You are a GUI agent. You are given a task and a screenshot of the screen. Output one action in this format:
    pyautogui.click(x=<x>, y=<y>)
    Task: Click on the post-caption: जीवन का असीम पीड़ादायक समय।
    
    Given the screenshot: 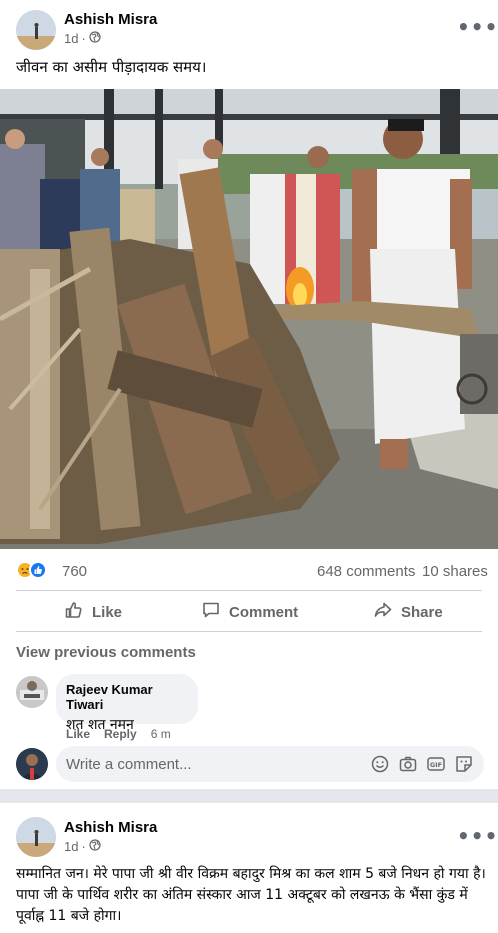 What is the action you would take?
    pyautogui.click(x=111, y=67)
    